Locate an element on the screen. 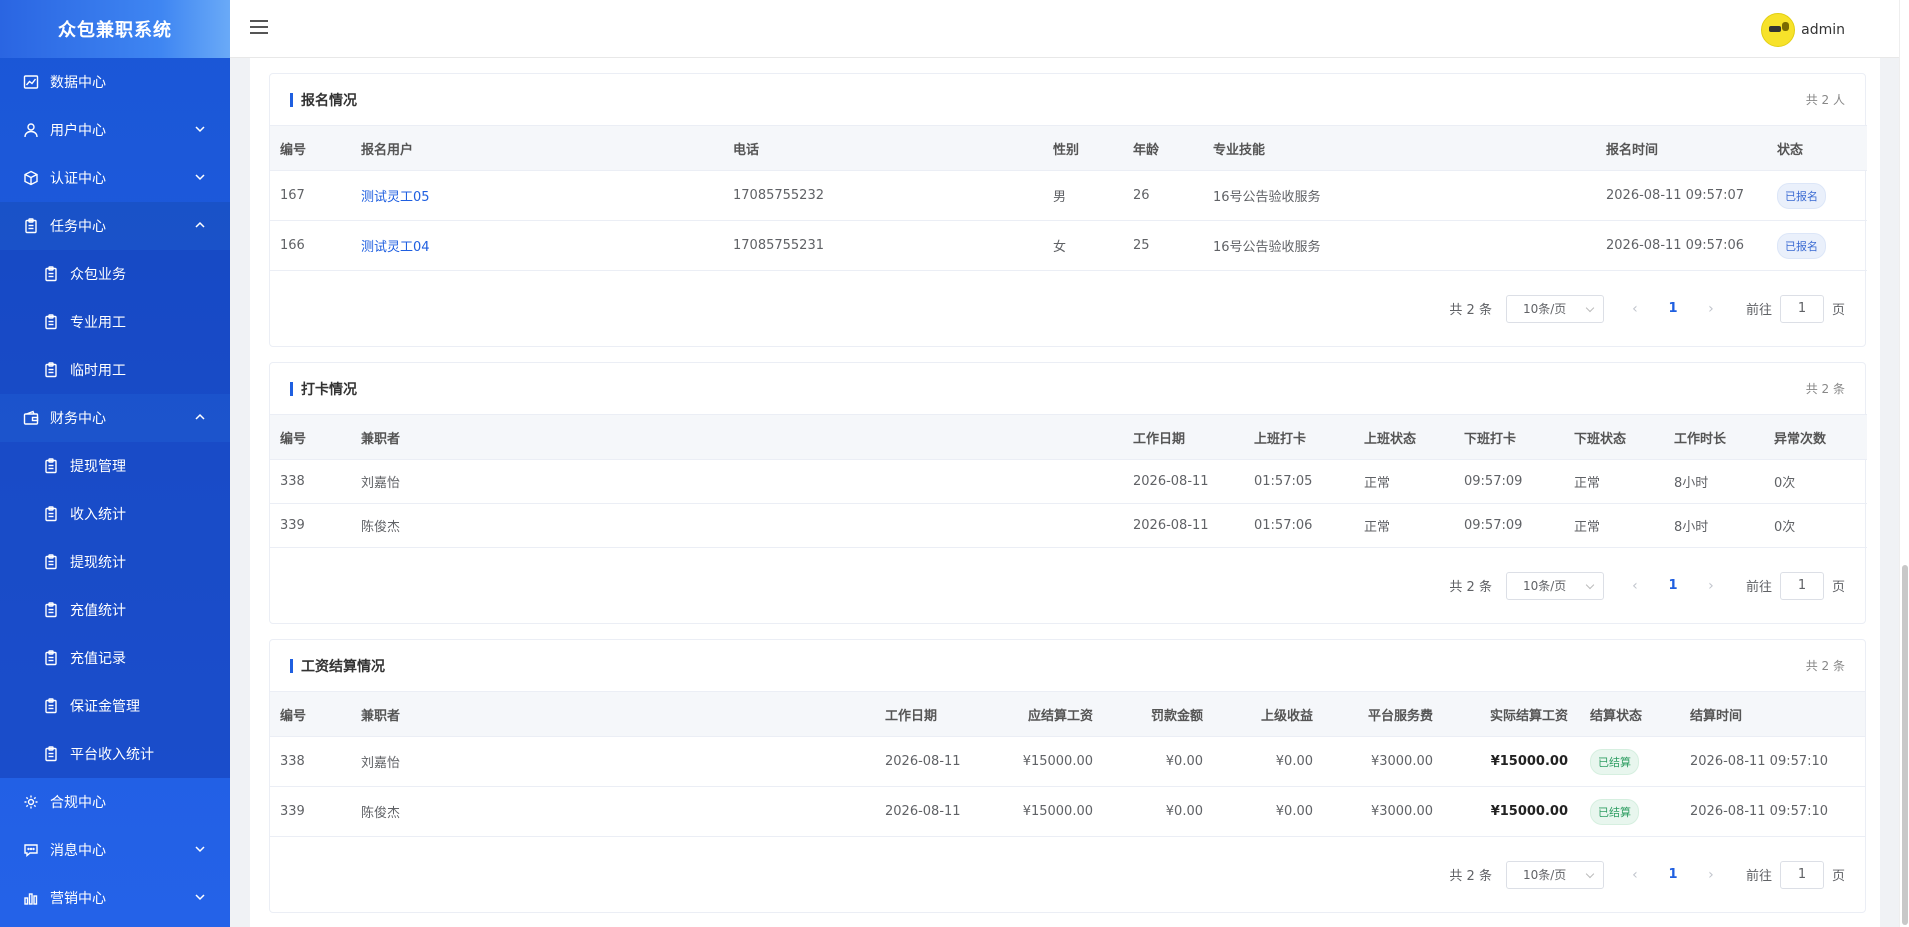 The image size is (1909, 927). scrollbar-track is located at coordinates (1904, 463).